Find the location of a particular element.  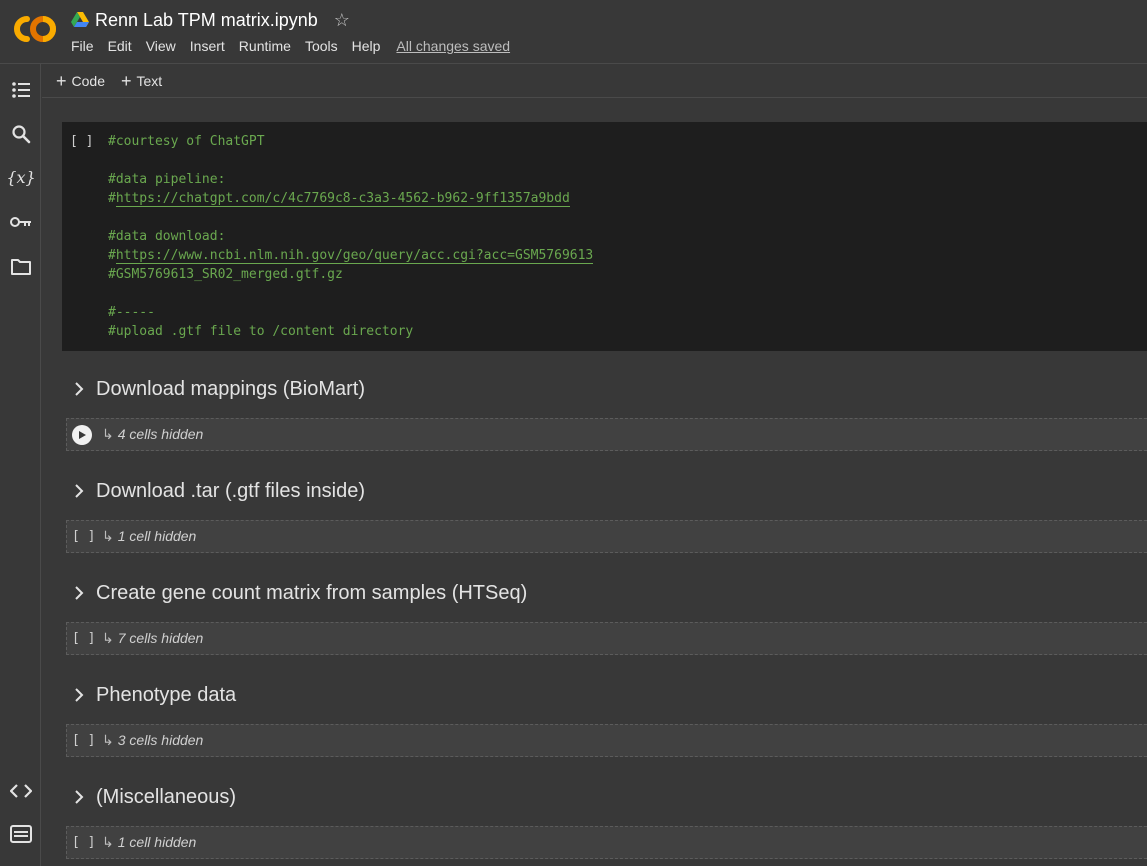

code-line: #GSM5769613_SR02_merged.gtf.gz is located at coordinates (225, 274).